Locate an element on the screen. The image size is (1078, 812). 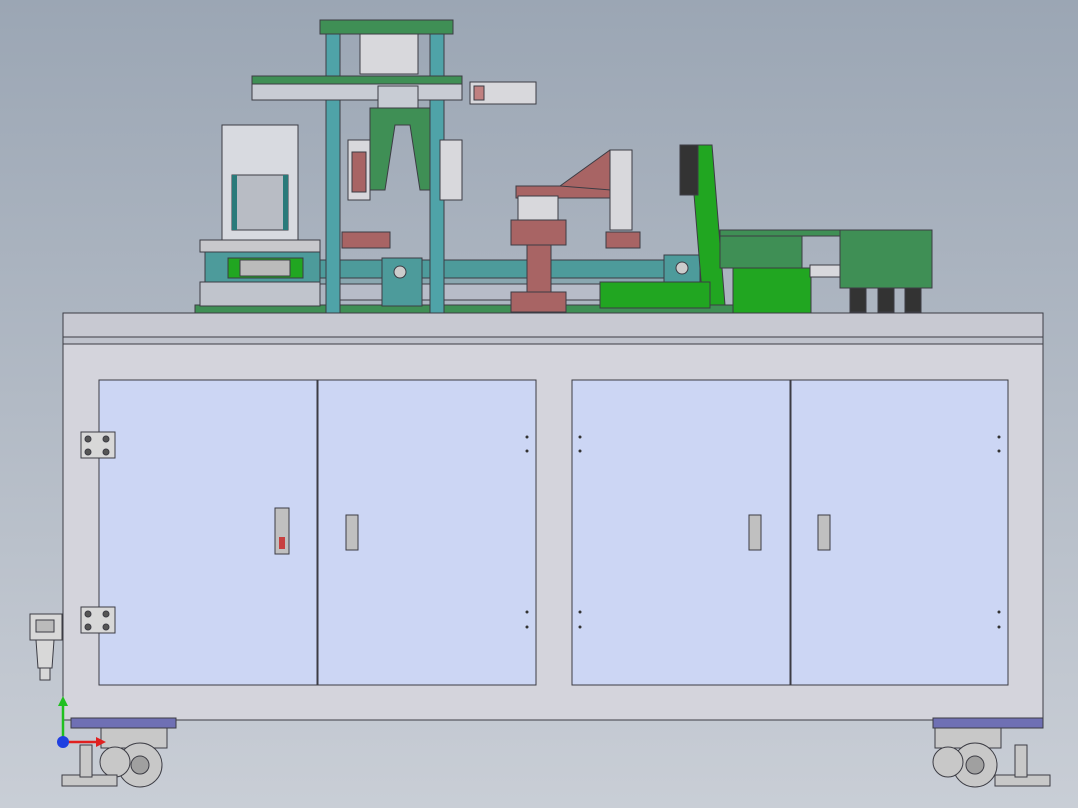
bowl-legs is located at coordinates (885, 300).